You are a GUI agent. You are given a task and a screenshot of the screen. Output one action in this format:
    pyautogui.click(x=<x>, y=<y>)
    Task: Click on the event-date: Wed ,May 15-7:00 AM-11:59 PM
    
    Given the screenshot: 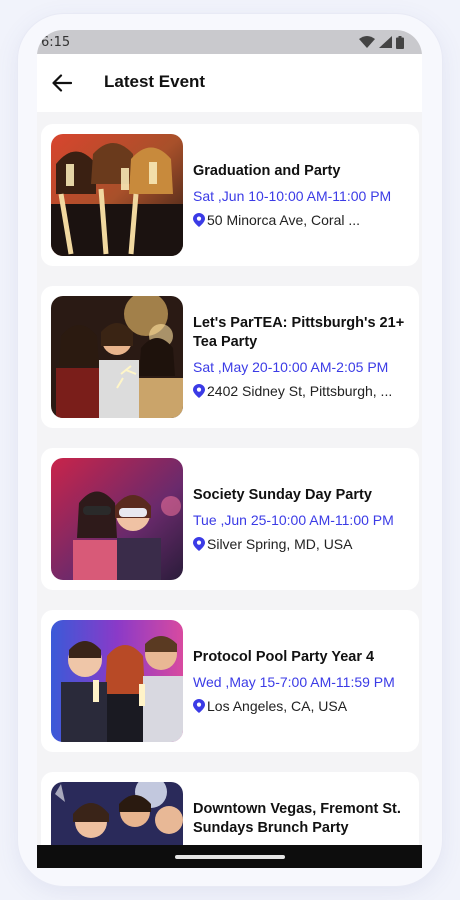 What is the action you would take?
    pyautogui.click(x=294, y=682)
    